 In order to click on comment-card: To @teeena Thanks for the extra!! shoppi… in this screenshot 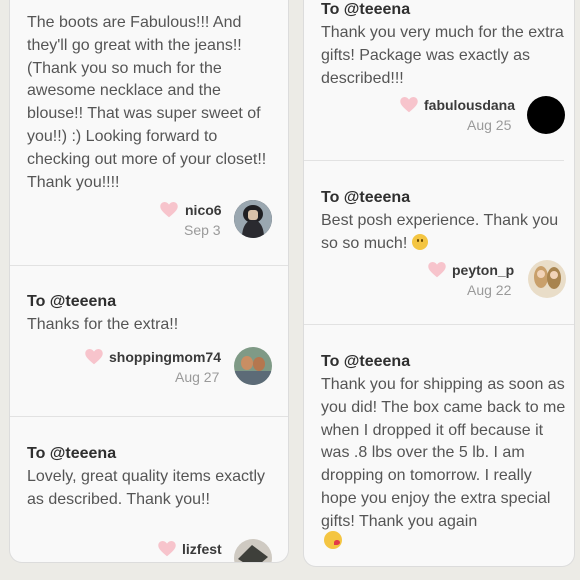, I will do `click(149, 341)`.